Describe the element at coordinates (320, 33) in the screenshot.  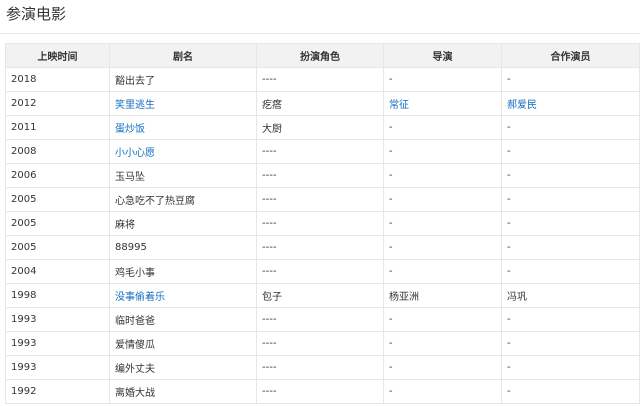
I see `section-divider` at that location.